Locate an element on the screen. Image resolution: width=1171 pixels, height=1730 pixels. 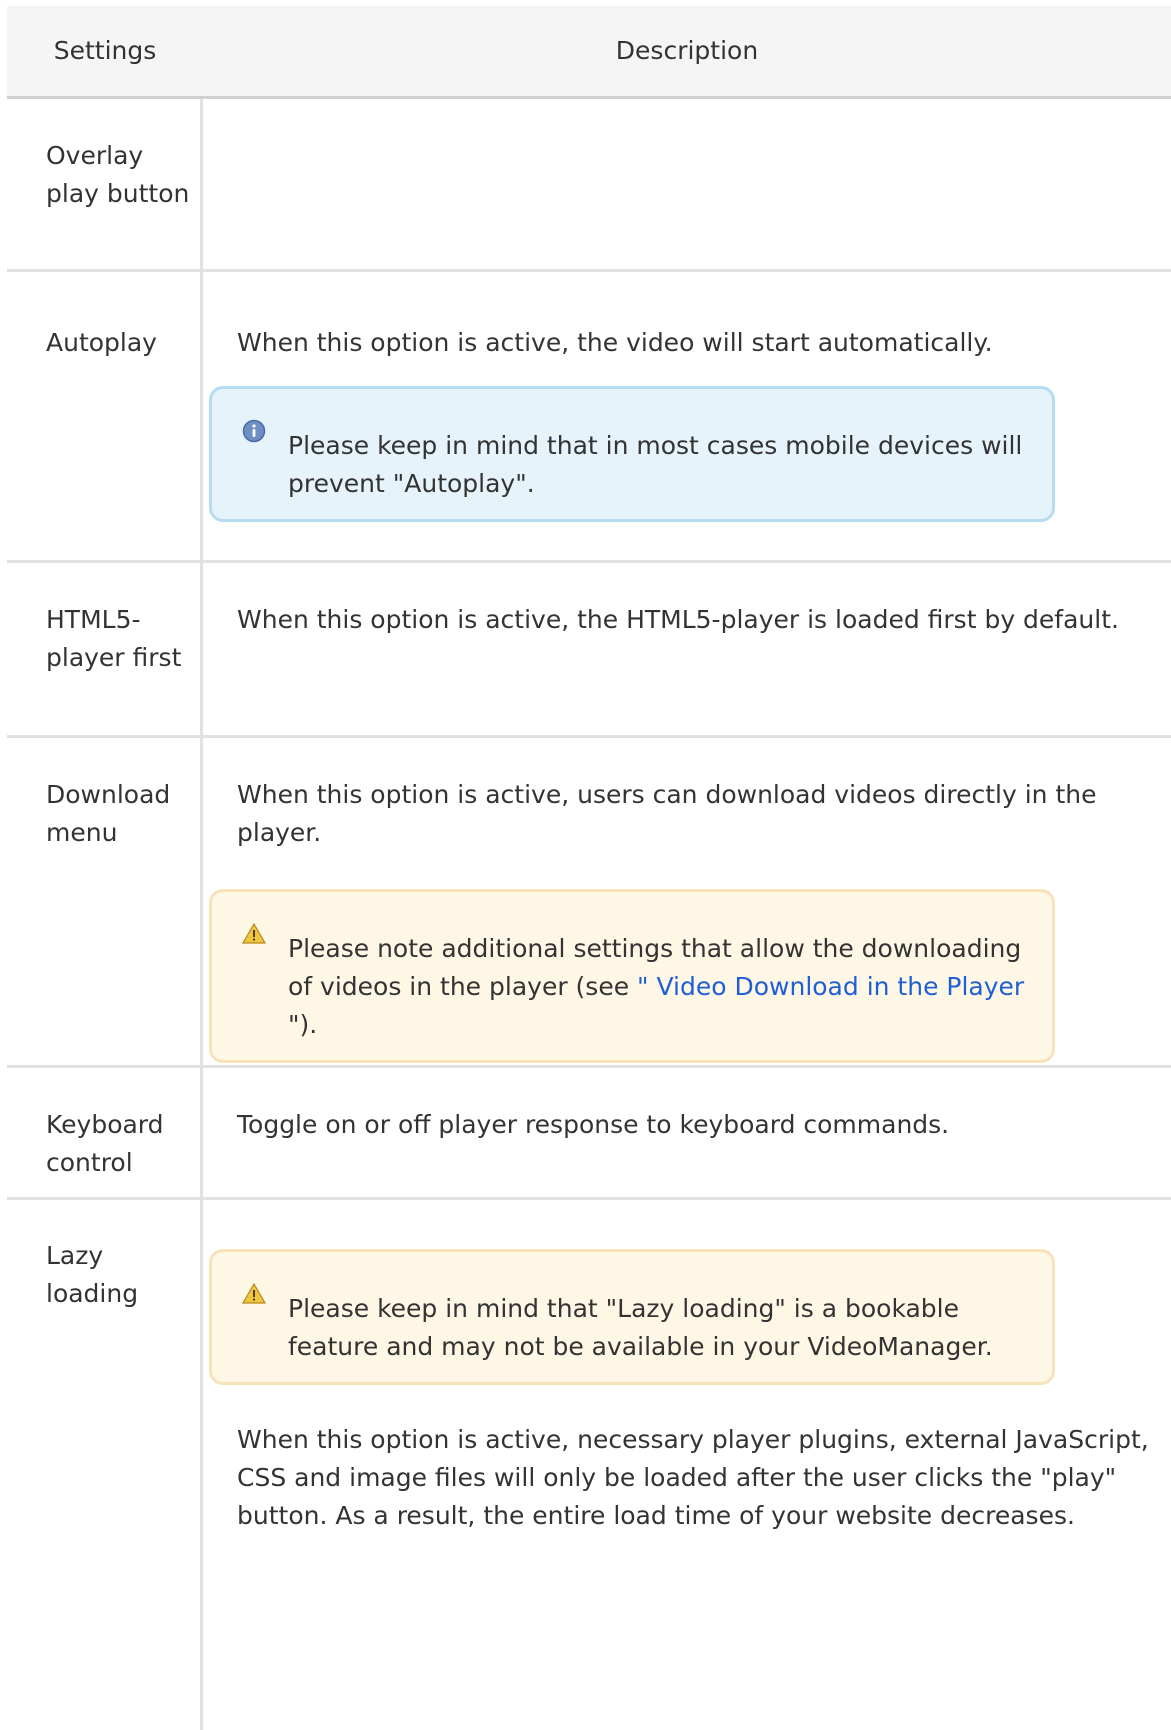
setting-description is located at coordinates (687, 184).